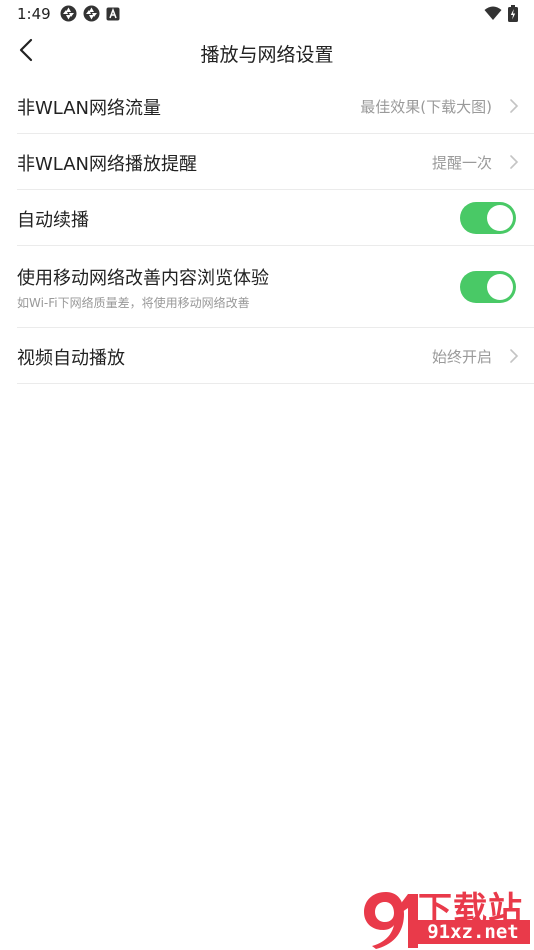 The width and height of the screenshot is (534, 950). Describe the element at coordinates (426, 107) in the screenshot. I see `setting-value: 最佳效果(下载大图)` at that location.